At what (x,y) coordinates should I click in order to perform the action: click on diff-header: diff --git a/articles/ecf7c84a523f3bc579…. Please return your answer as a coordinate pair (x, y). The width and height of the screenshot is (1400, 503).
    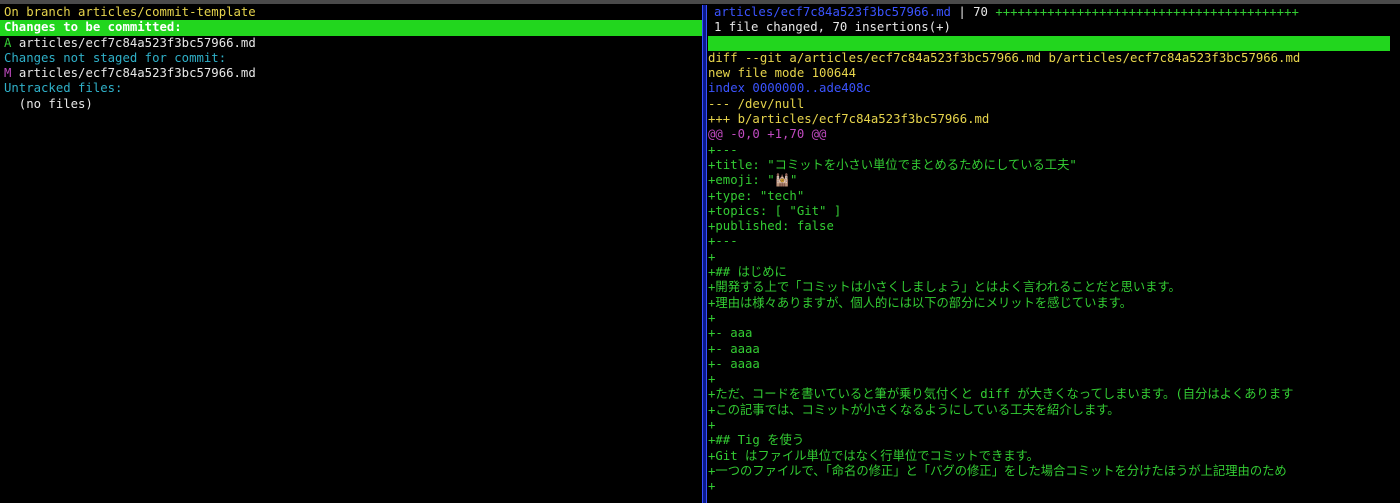
    Looking at the image, I should click on (1054, 97).